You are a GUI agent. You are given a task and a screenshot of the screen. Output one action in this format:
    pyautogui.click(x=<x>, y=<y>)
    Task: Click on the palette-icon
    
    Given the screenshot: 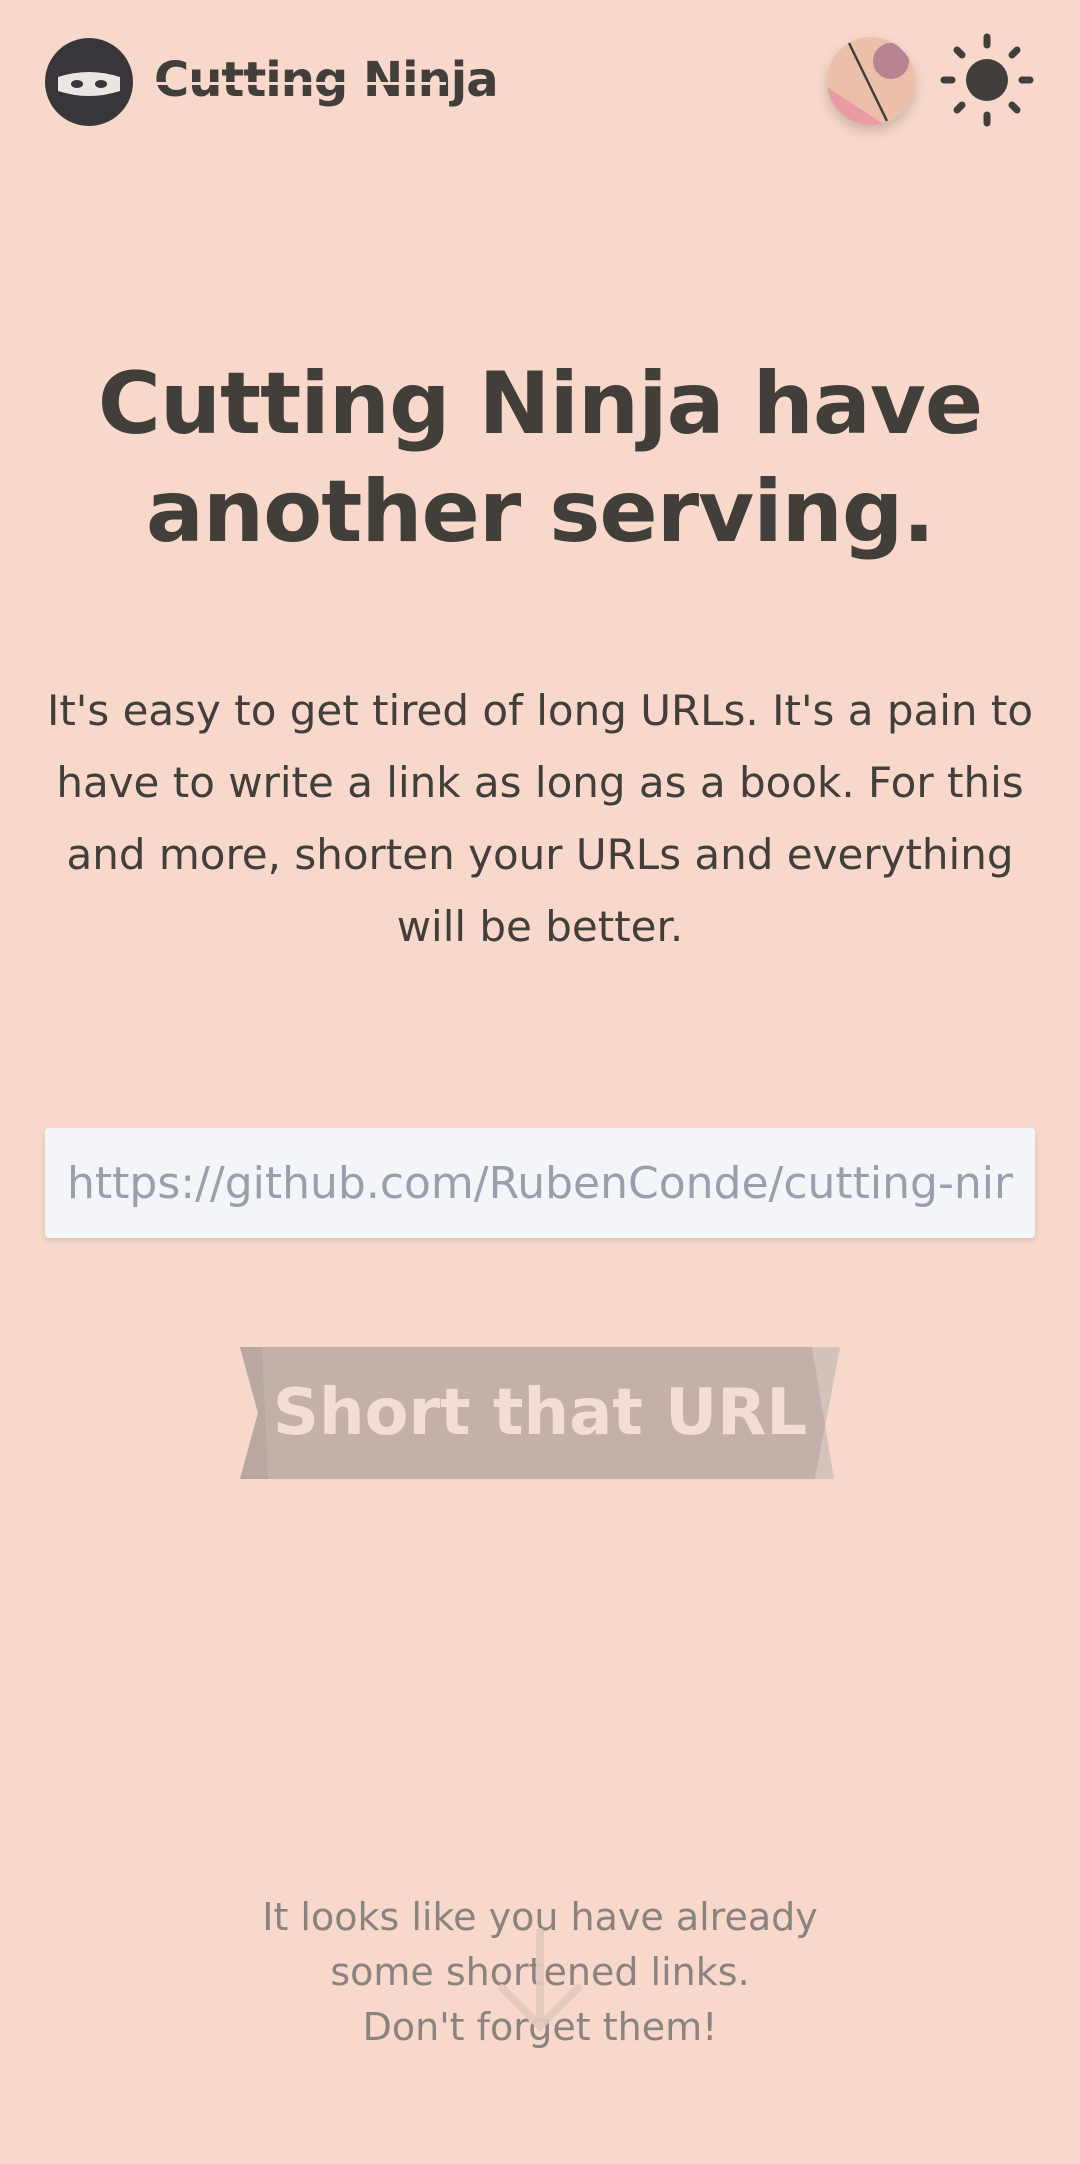 What is the action you would take?
    pyautogui.click(x=871, y=81)
    